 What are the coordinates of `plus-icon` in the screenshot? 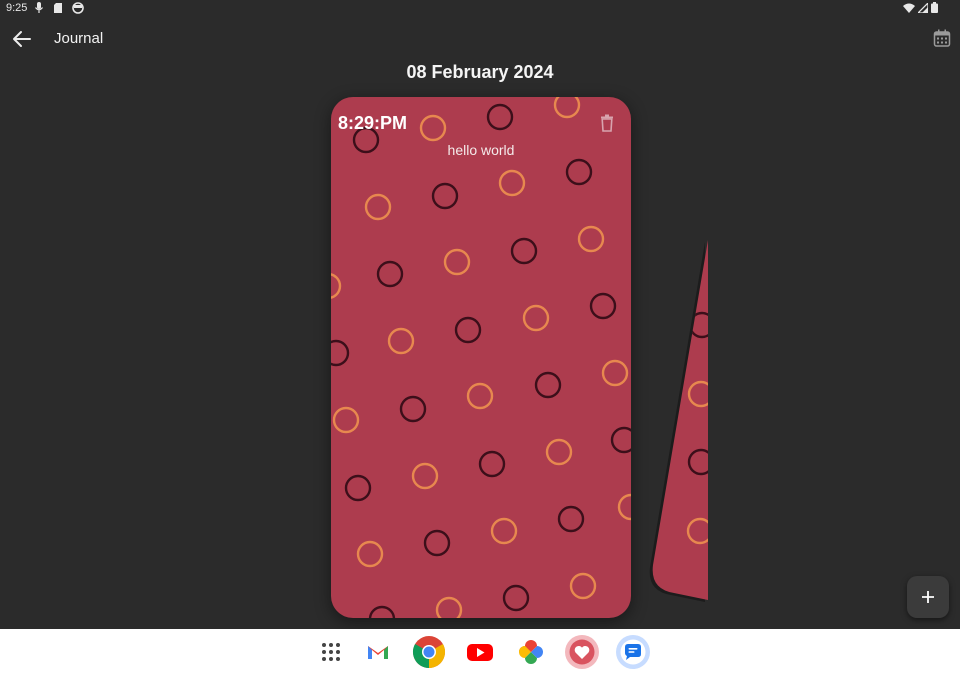 It's located at (928, 597).